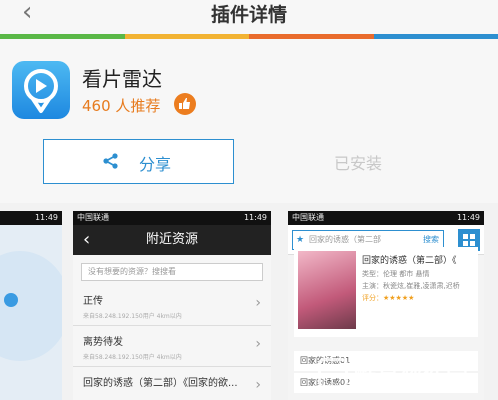  Describe the element at coordinates (31, 305) in the screenshot. I see `screenshot-1: 11:49` at that location.